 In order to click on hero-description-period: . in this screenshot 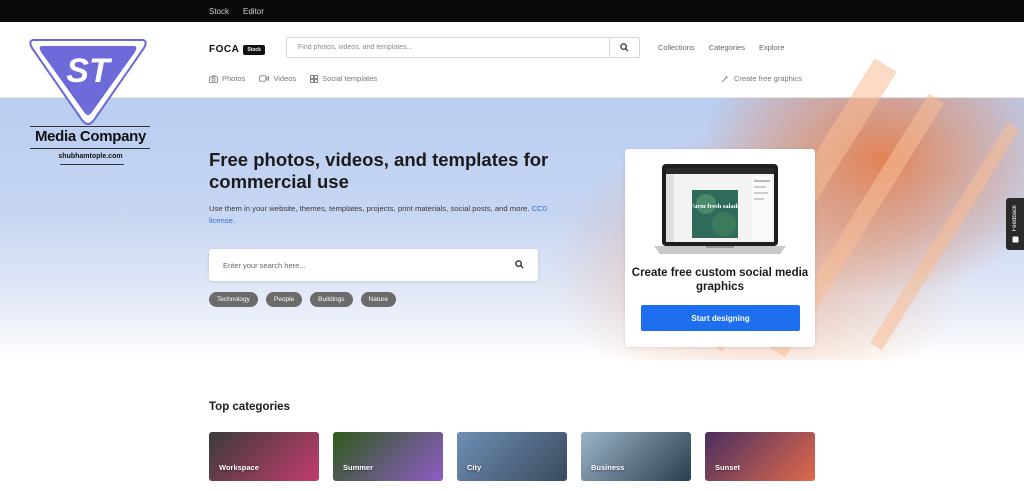, I will do `click(234, 220)`.